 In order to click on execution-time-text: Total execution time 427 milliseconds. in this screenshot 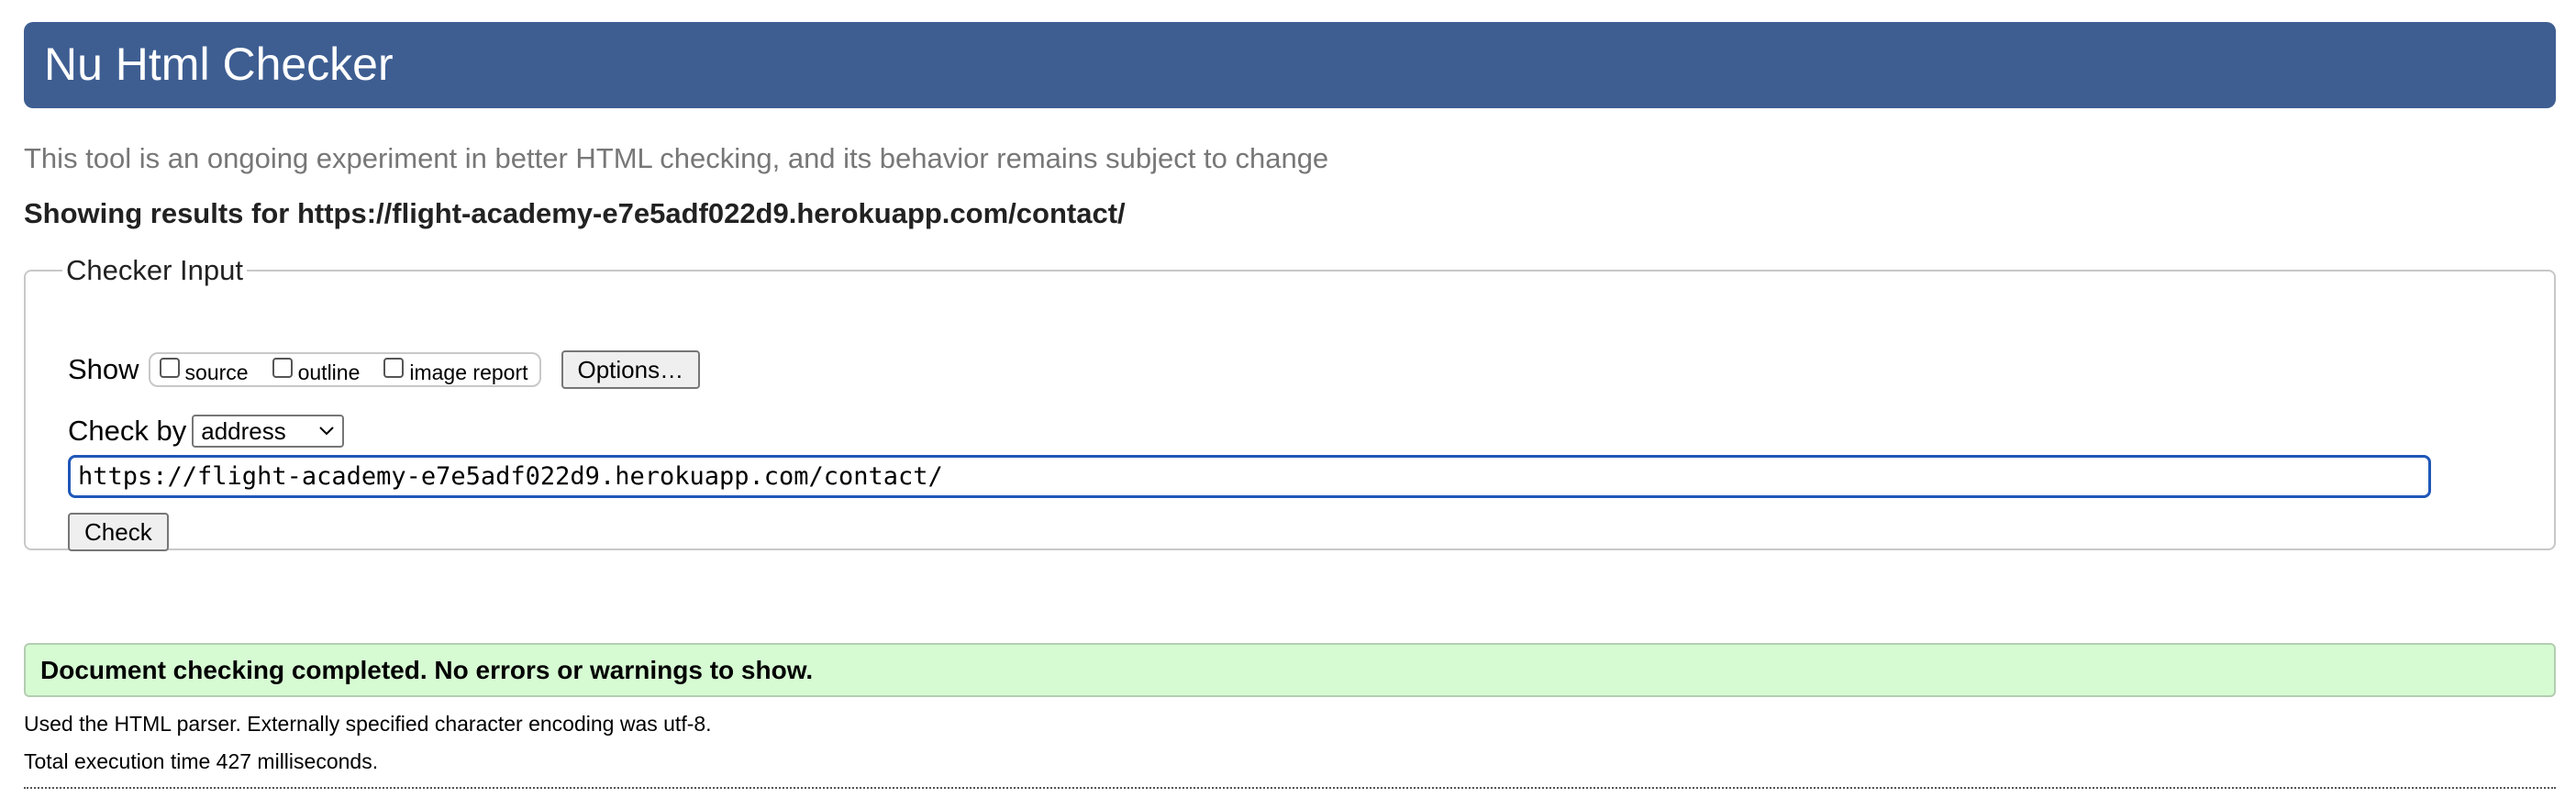, I will do `click(201, 761)`.